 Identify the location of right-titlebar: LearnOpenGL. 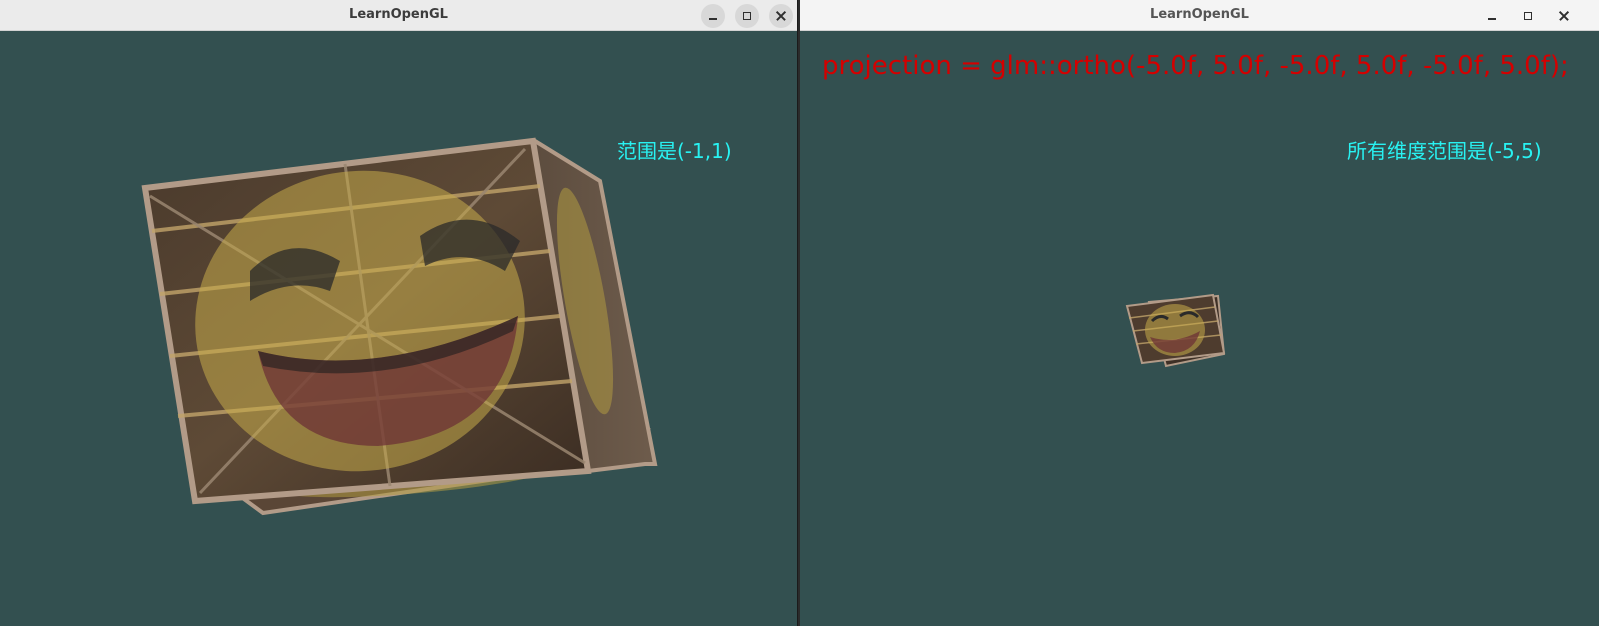
(1199, 15).